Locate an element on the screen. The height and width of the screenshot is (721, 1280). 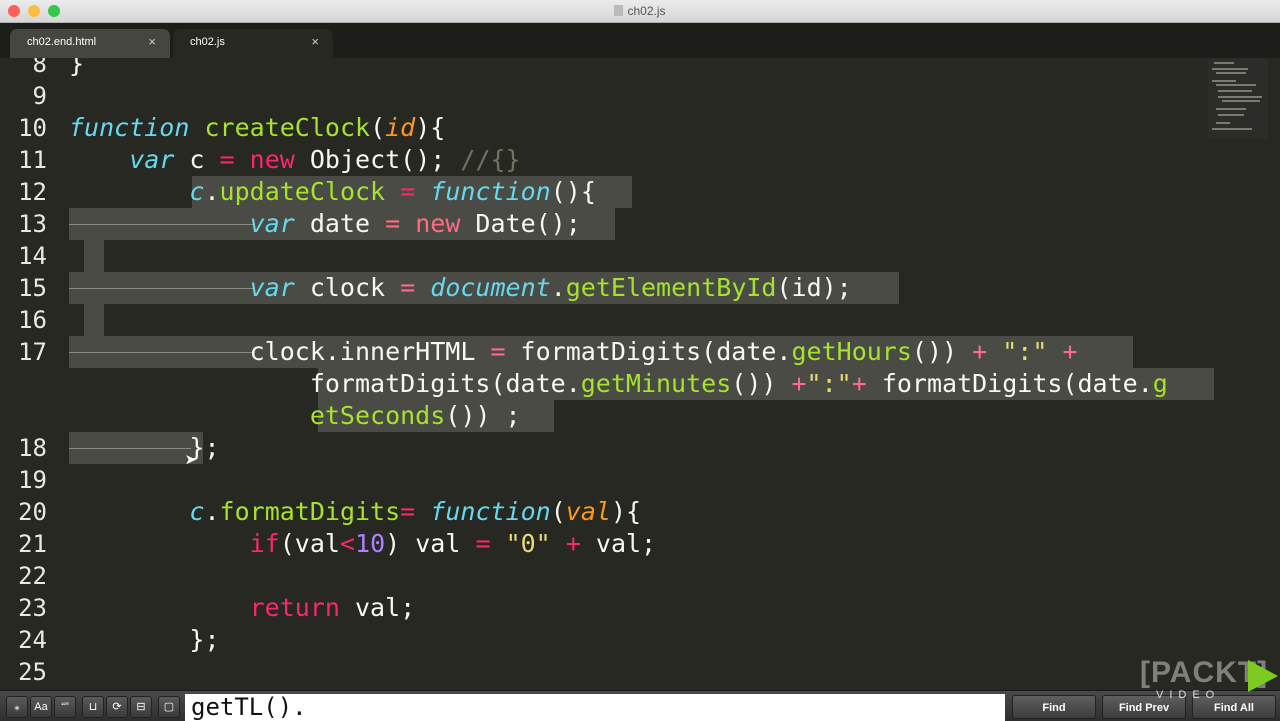
line-number: 13 is located at coordinates (32, 224).